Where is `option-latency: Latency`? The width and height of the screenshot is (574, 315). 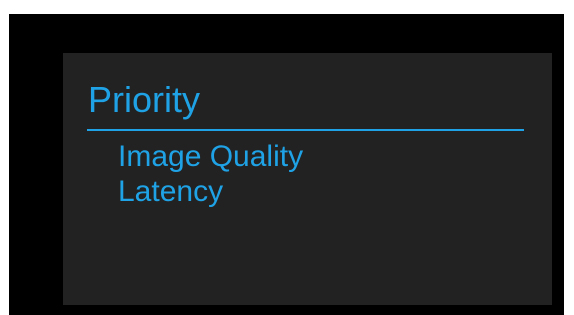 option-latency: Latency is located at coordinates (210, 191).